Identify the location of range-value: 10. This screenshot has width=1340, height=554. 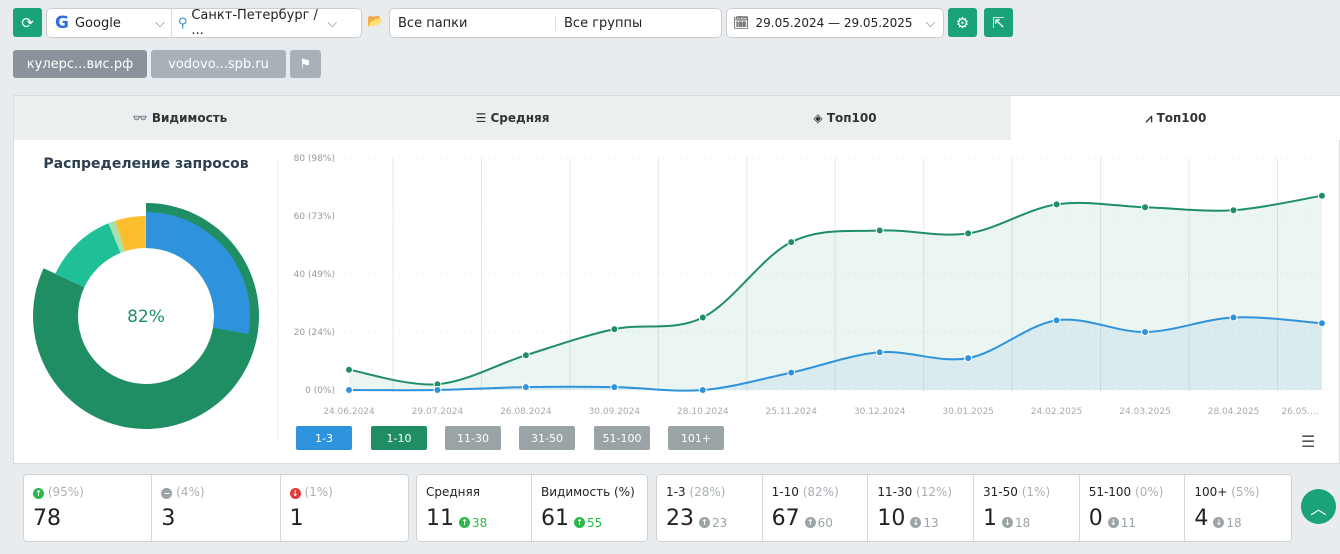
(891, 518).